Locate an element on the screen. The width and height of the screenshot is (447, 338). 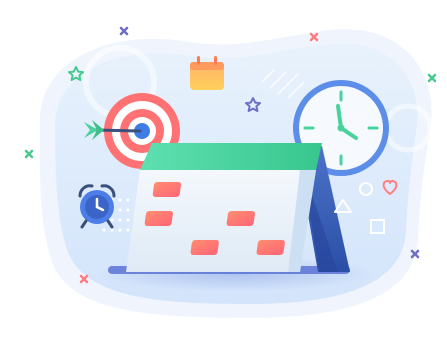
calendar-top-bar is located at coordinates (231, 156).